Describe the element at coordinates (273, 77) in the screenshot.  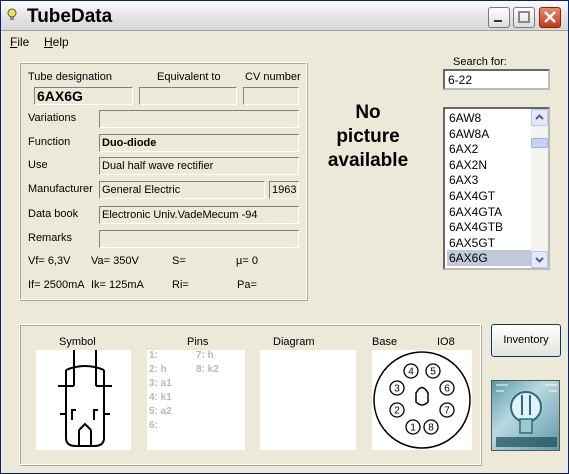
I see `cv-number-label: CV number` at that location.